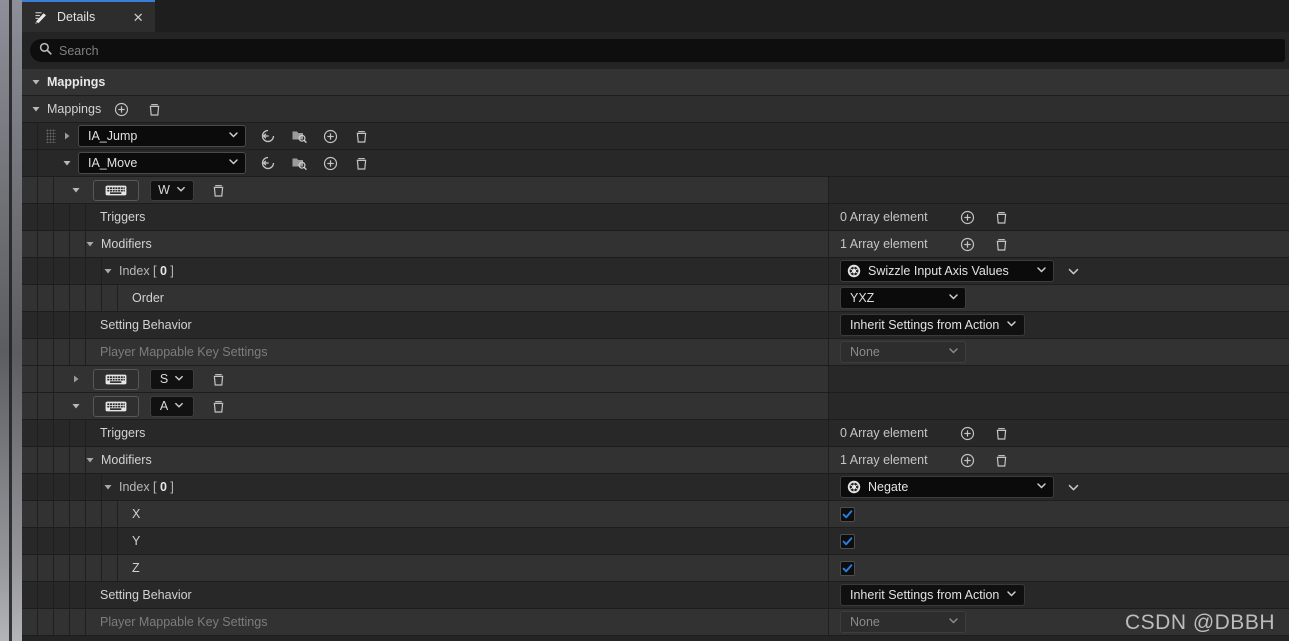 The image size is (1289, 641). What do you see at coordinates (1060, 325) in the screenshot?
I see `behavior-value-cell: Inherit Settings from Action` at bounding box center [1060, 325].